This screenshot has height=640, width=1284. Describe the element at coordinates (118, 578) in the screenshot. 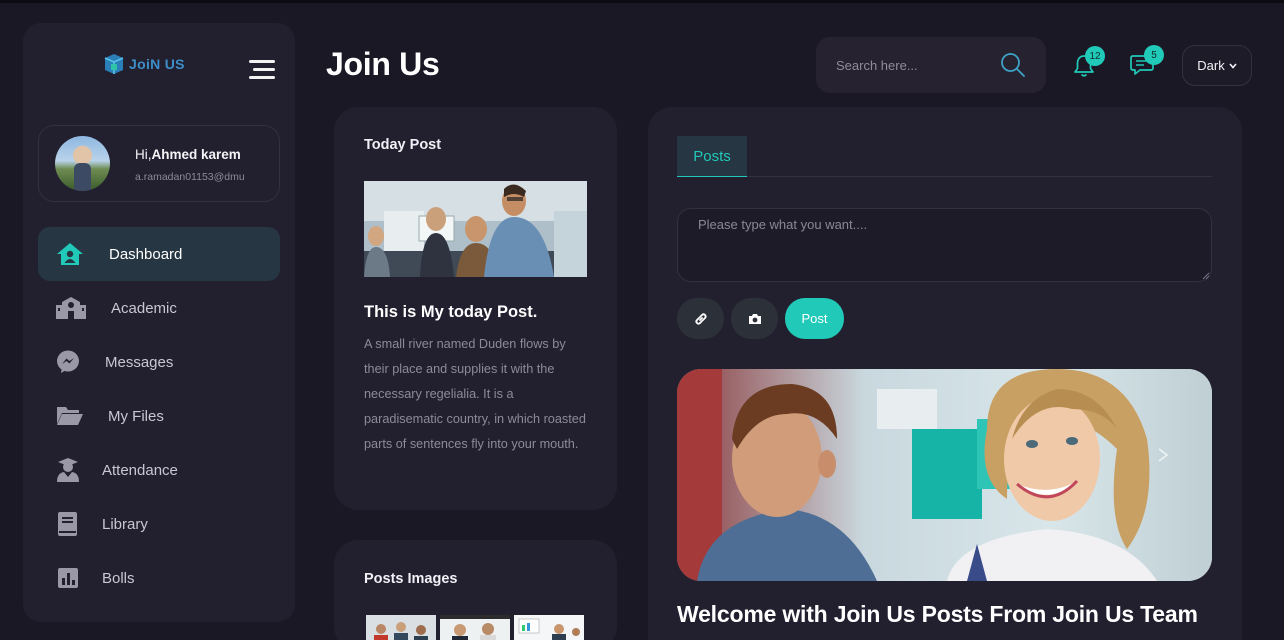

I see `sidebar-item-label: Bolls` at that location.